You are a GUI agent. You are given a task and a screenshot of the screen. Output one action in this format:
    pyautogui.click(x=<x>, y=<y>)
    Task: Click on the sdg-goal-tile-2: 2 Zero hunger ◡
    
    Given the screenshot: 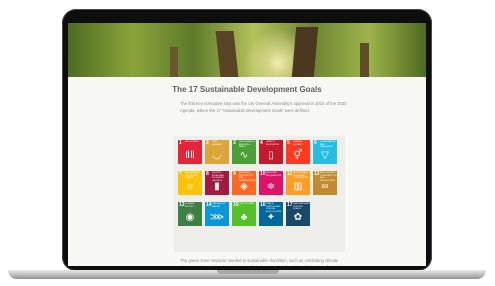 What is the action you would take?
    pyautogui.click(x=217, y=152)
    